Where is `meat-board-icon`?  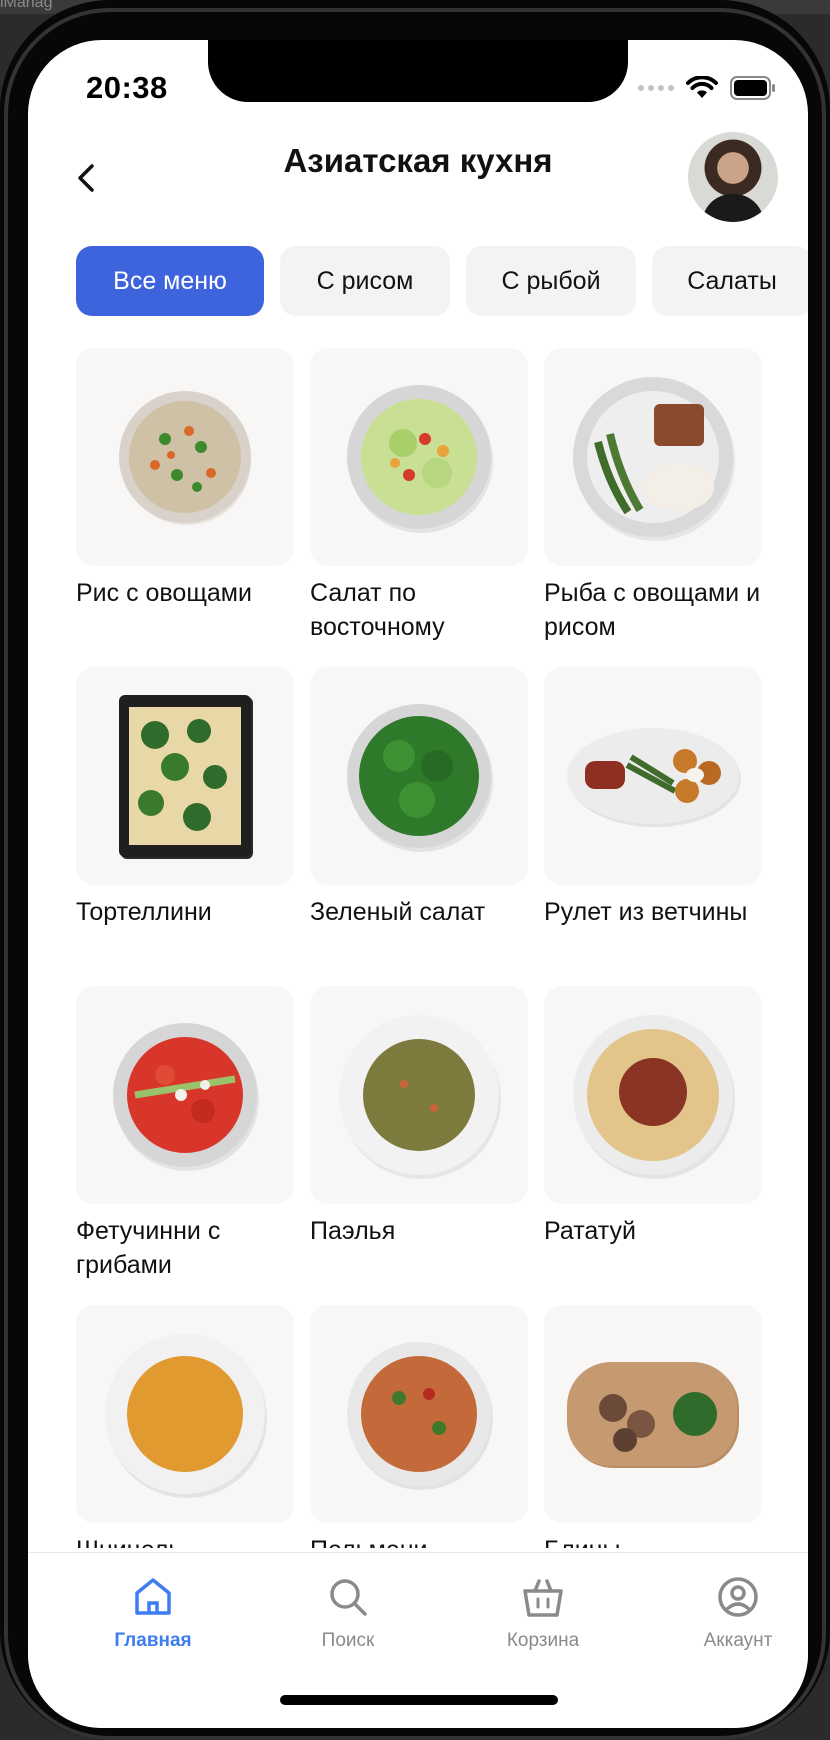 meat-board-icon is located at coordinates (653, 1414).